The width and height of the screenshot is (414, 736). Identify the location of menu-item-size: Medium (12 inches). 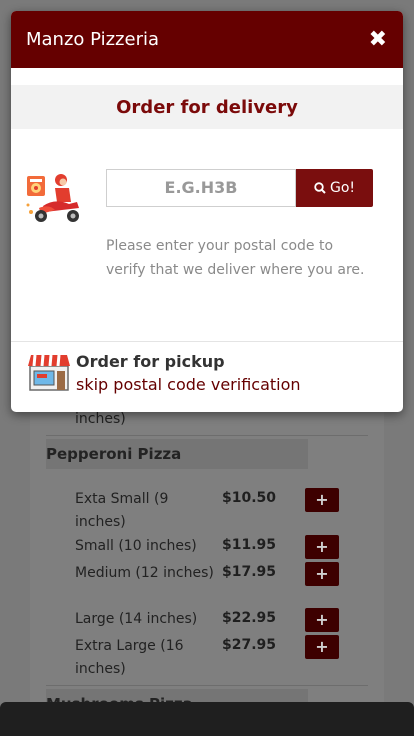
(144, 573).